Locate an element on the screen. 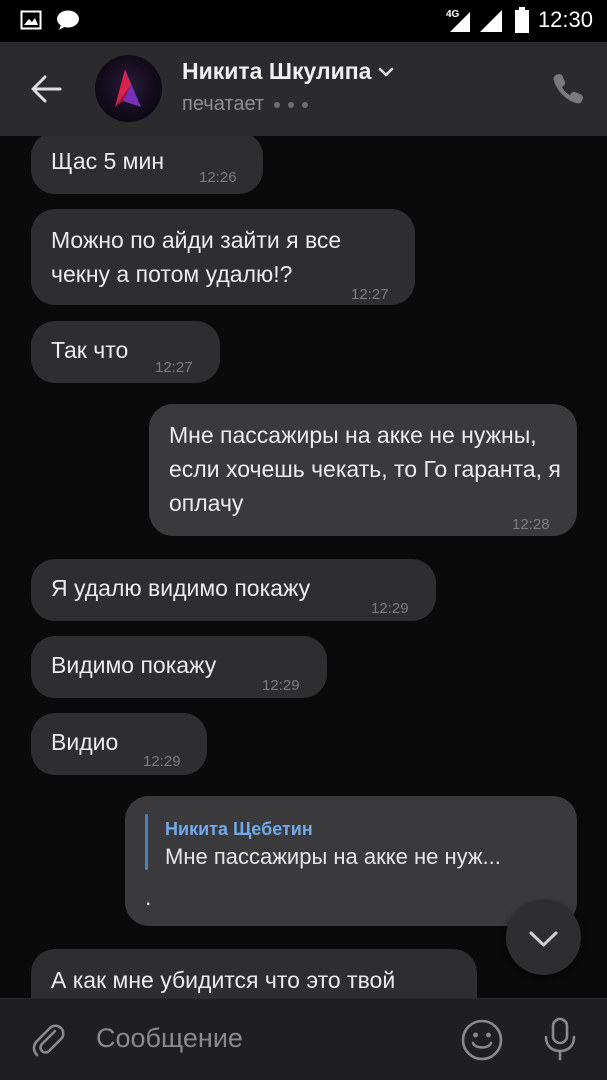  message-incoming: Видио 12:29 is located at coordinates (119, 744).